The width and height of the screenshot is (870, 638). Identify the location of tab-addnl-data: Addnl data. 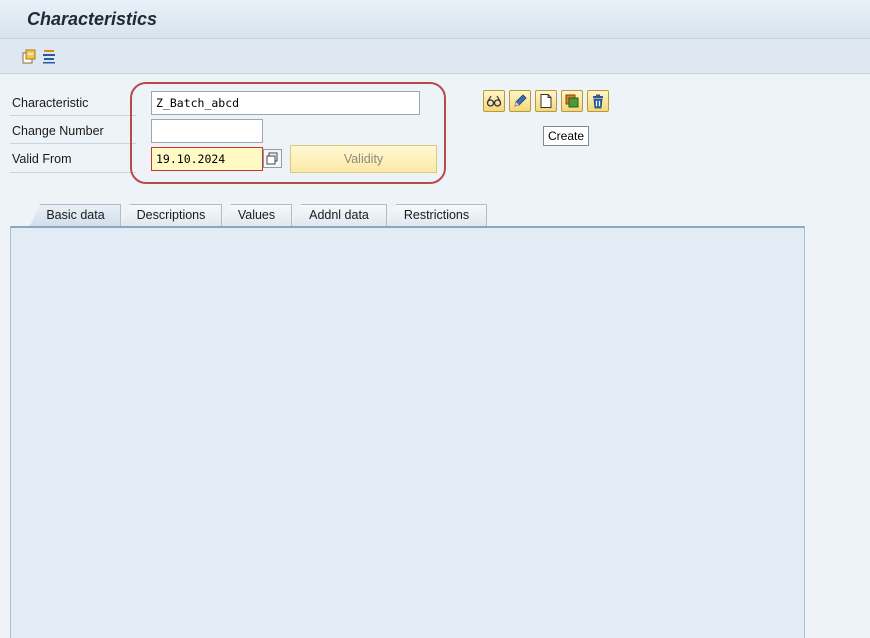
(339, 215).